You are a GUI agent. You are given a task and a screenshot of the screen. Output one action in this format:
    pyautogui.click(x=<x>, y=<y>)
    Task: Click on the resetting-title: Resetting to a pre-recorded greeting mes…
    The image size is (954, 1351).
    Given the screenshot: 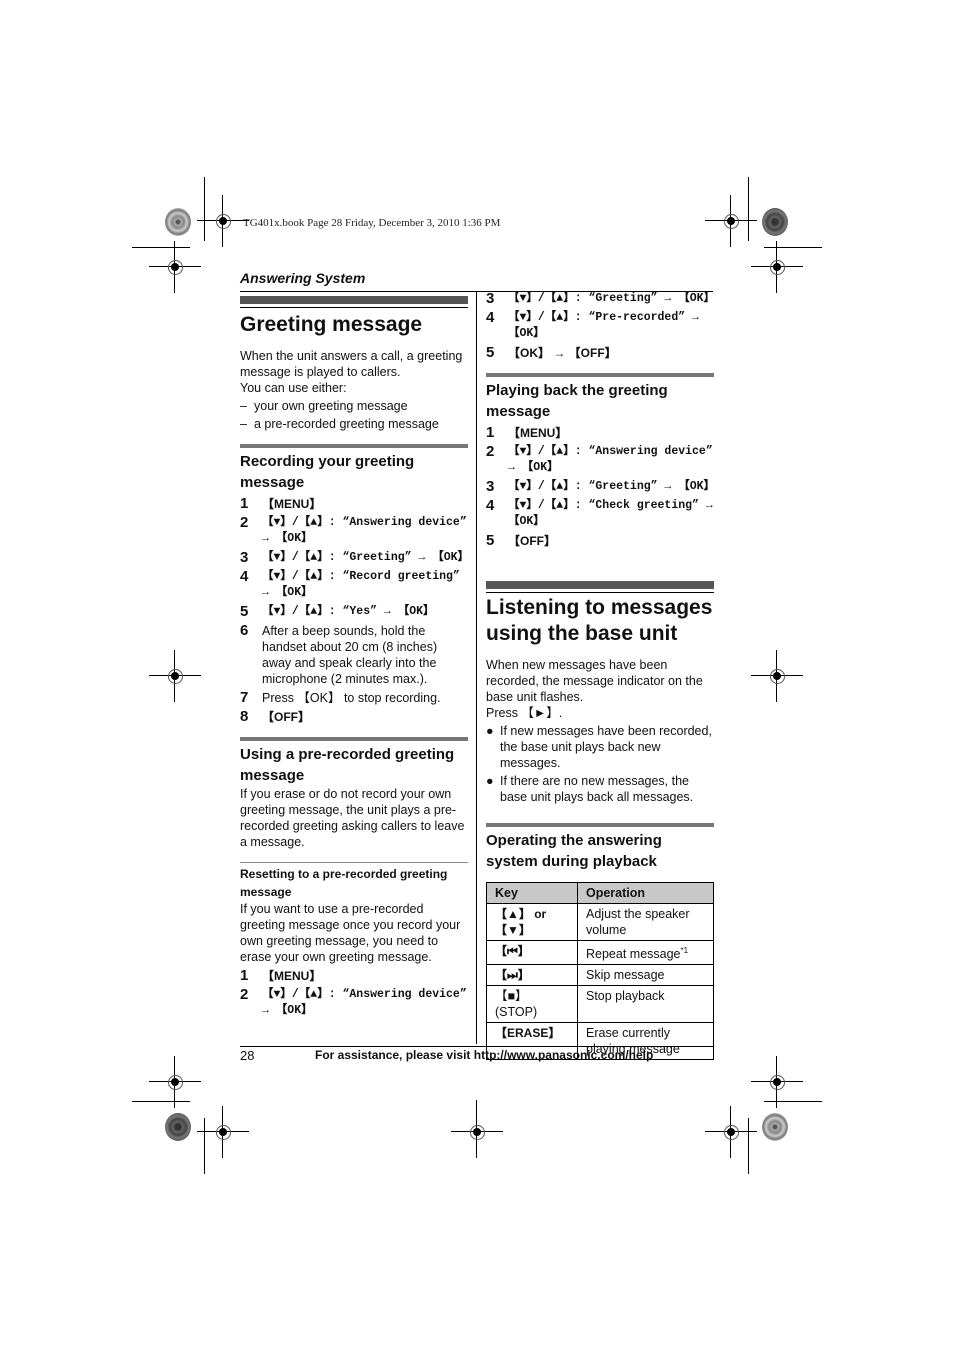 What is the action you would take?
    pyautogui.click(x=344, y=883)
    